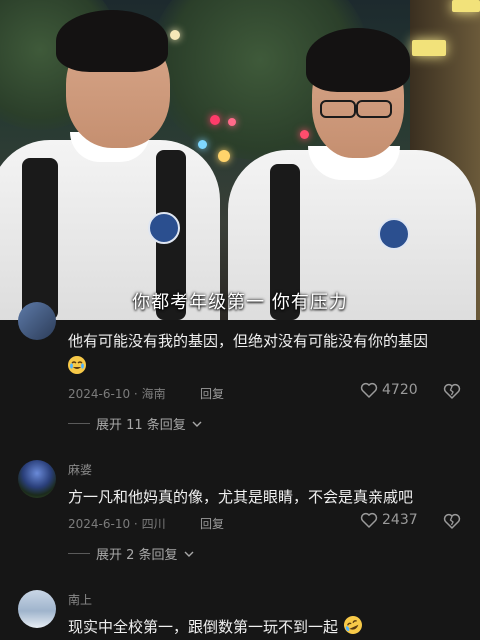 Image resolution: width=480 pixels, height=640 pixels. Describe the element at coordinates (80, 599) in the screenshot. I see `comment-author: 南上` at that location.